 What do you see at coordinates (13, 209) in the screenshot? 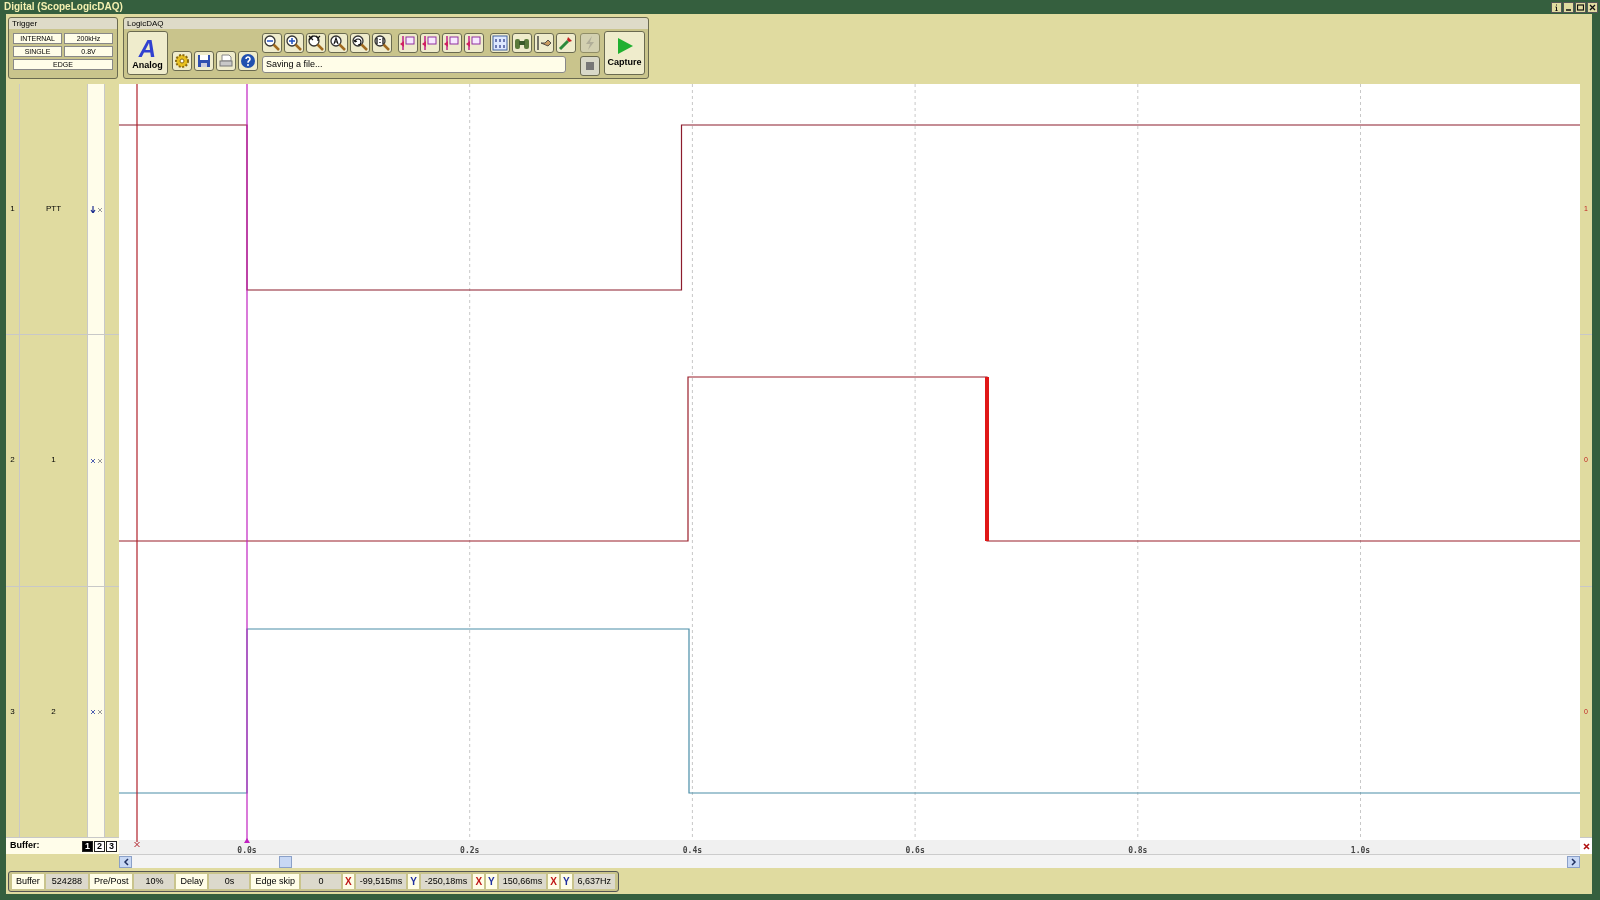
I see `channel-number: 1` at bounding box center [13, 209].